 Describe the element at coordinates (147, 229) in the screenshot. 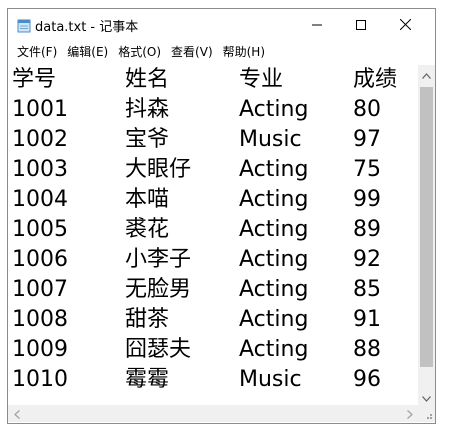

I see `cell-name: 裘花` at that location.